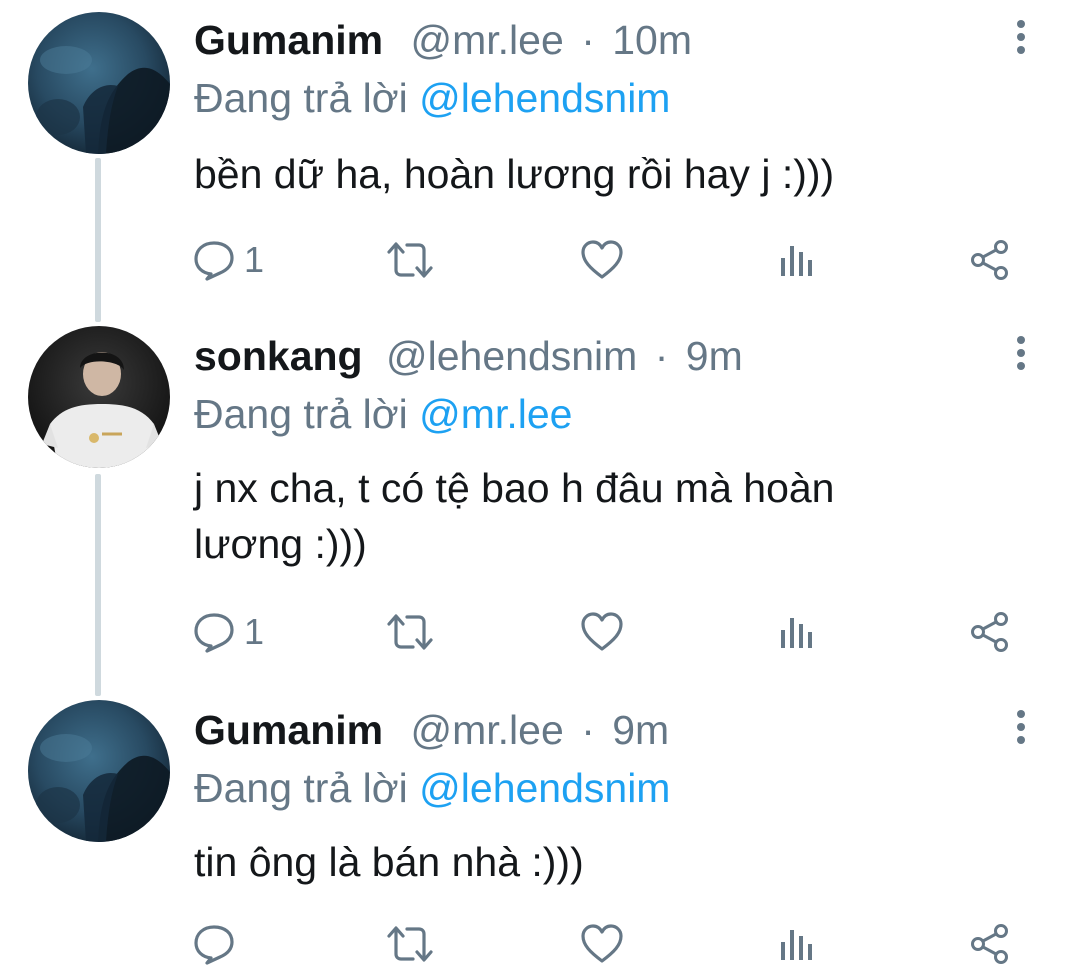 The image size is (1080, 974). I want to click on tweet-text: tin ông là bán nhà :))), so click(389, 862).